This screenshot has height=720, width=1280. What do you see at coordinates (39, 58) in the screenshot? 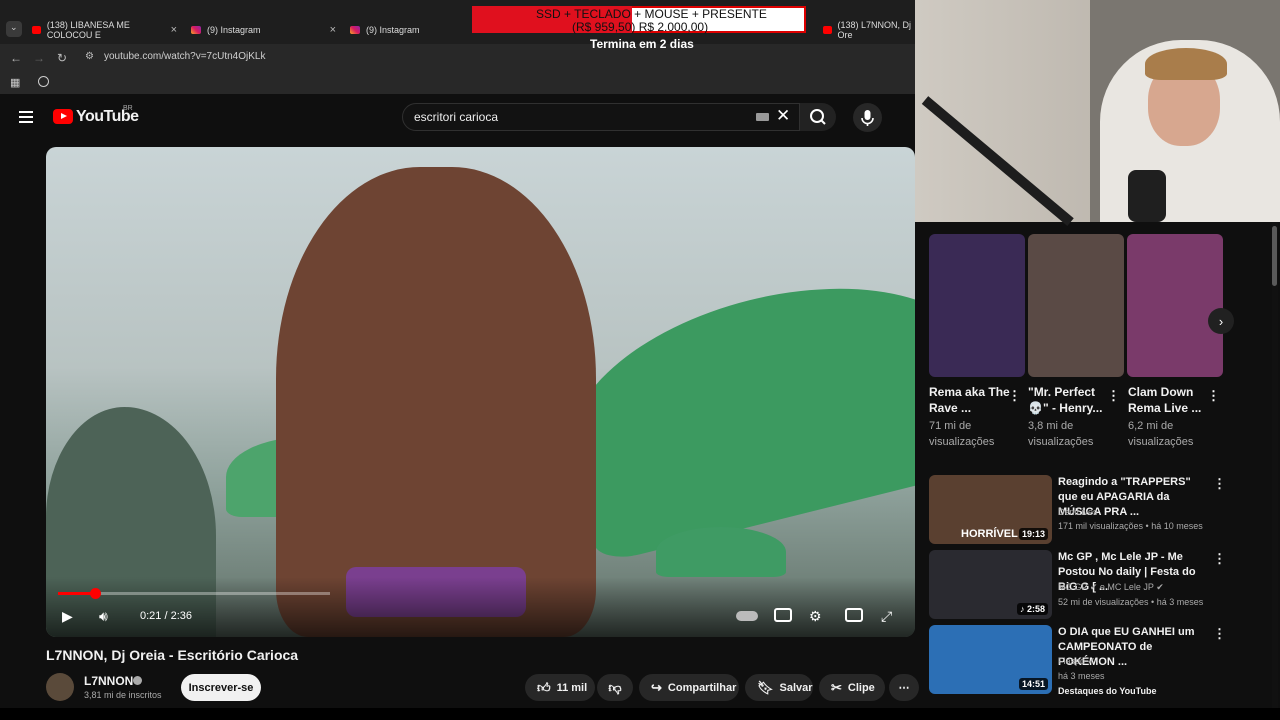
I see `forward-icon: →` at bounding box center [39, 58].